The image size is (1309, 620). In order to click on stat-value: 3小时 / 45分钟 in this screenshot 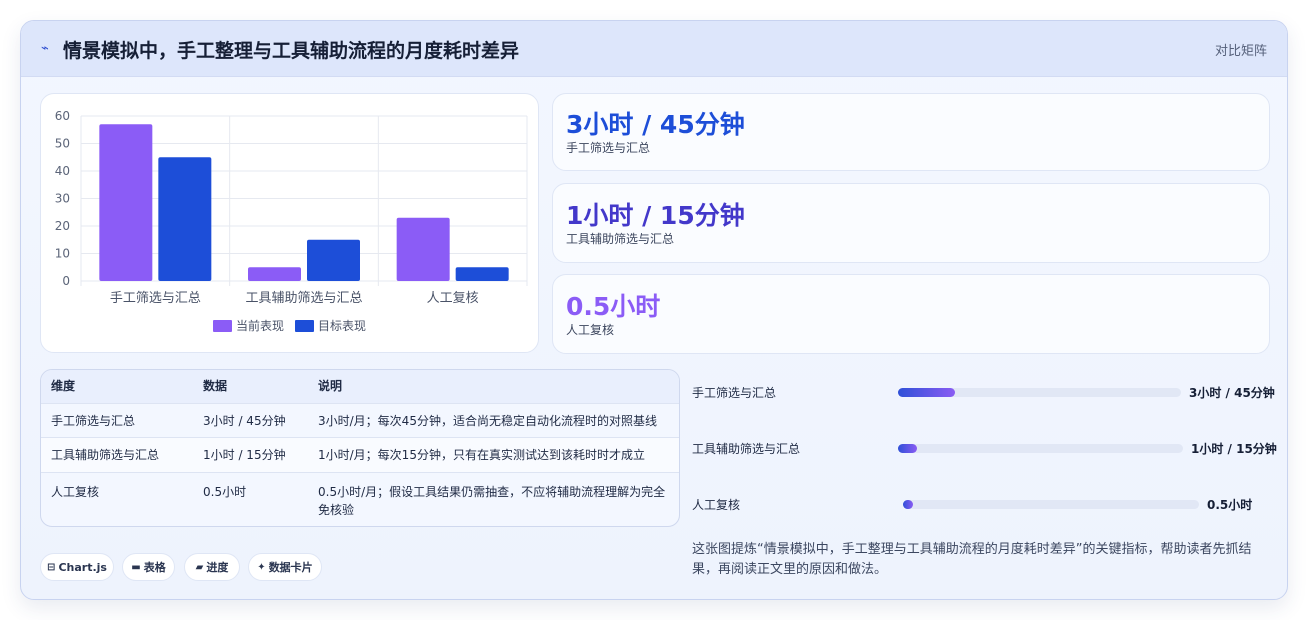, I will do `click(655, 124)`.